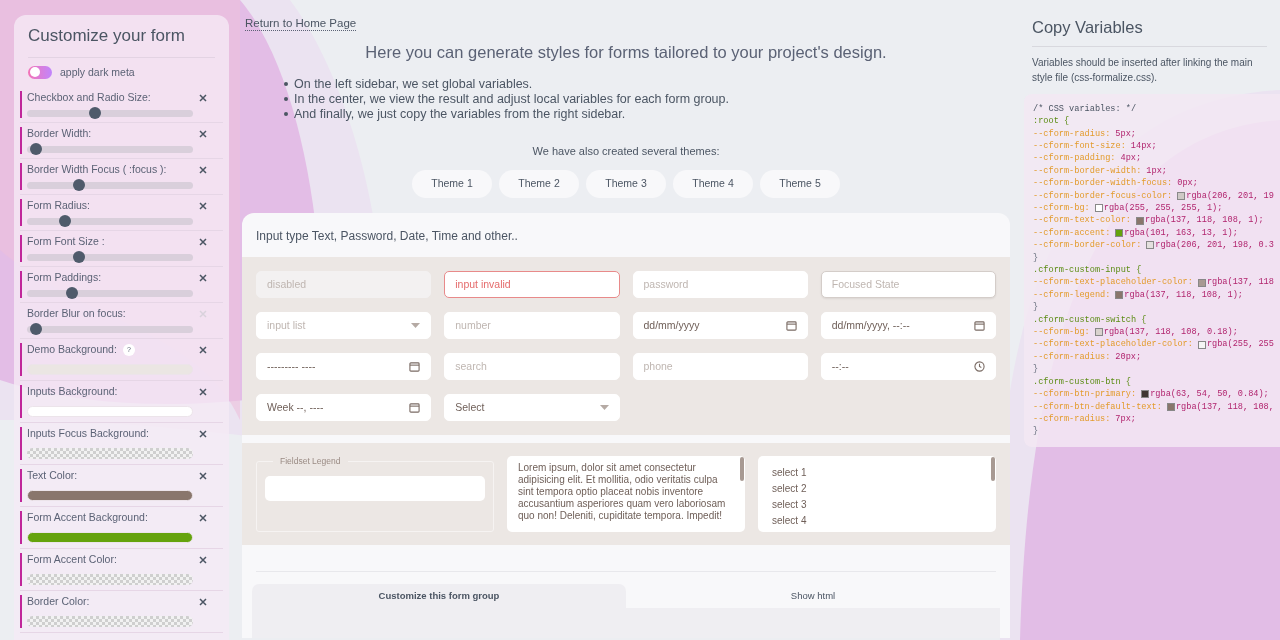  Describe the element at coordinates (713, 184) in the screenshot. I see `theme-button: Theme 4` at that location.